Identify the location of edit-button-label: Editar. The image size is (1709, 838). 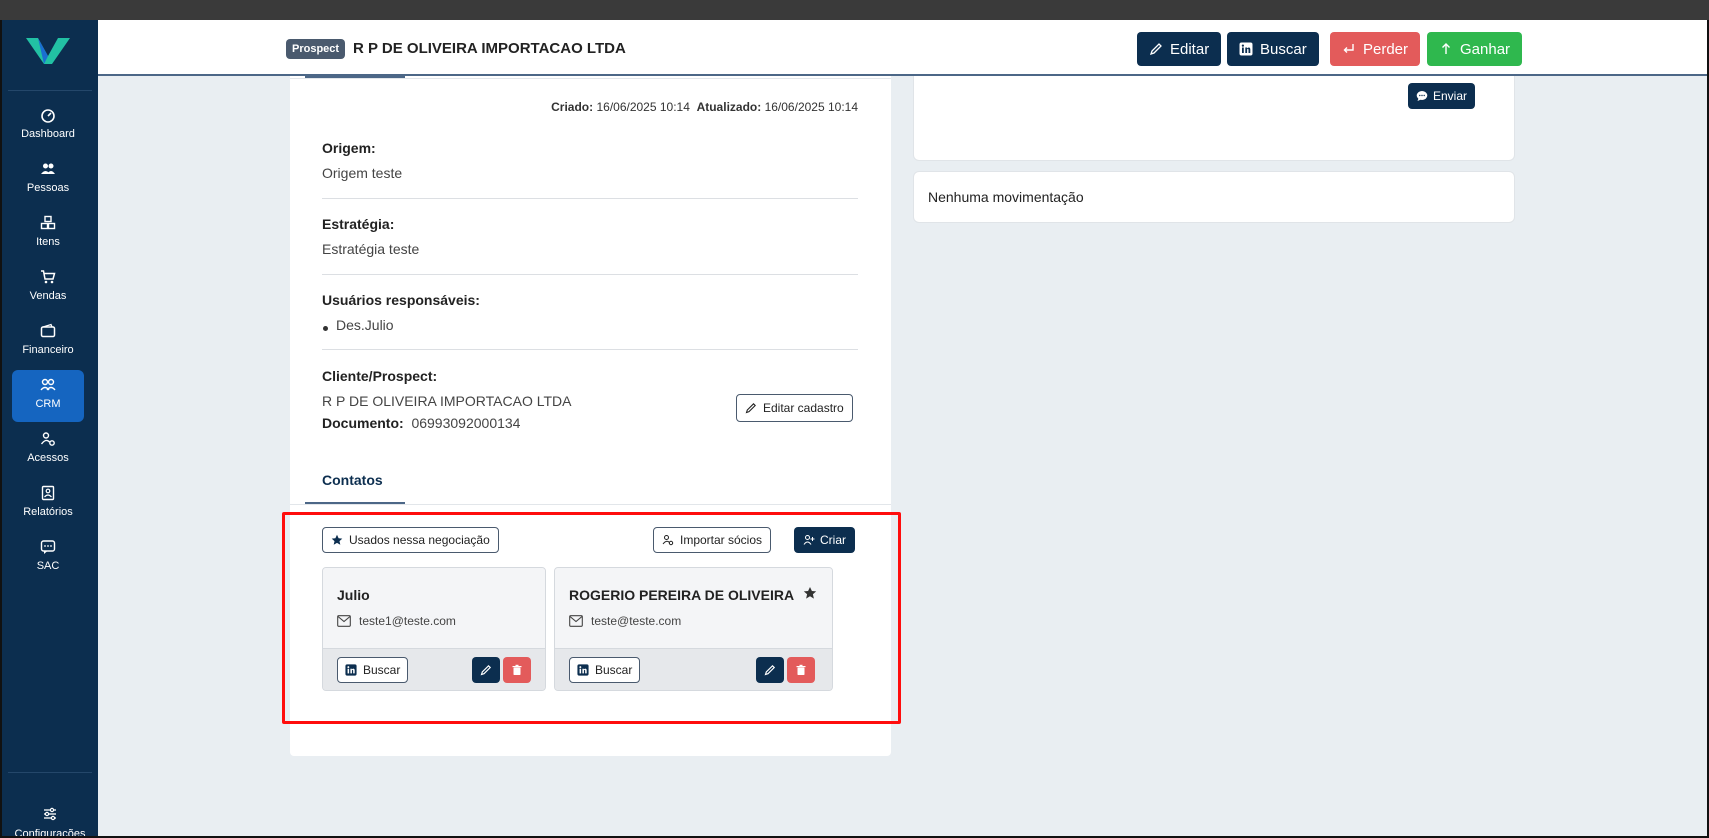
(1190, 49).